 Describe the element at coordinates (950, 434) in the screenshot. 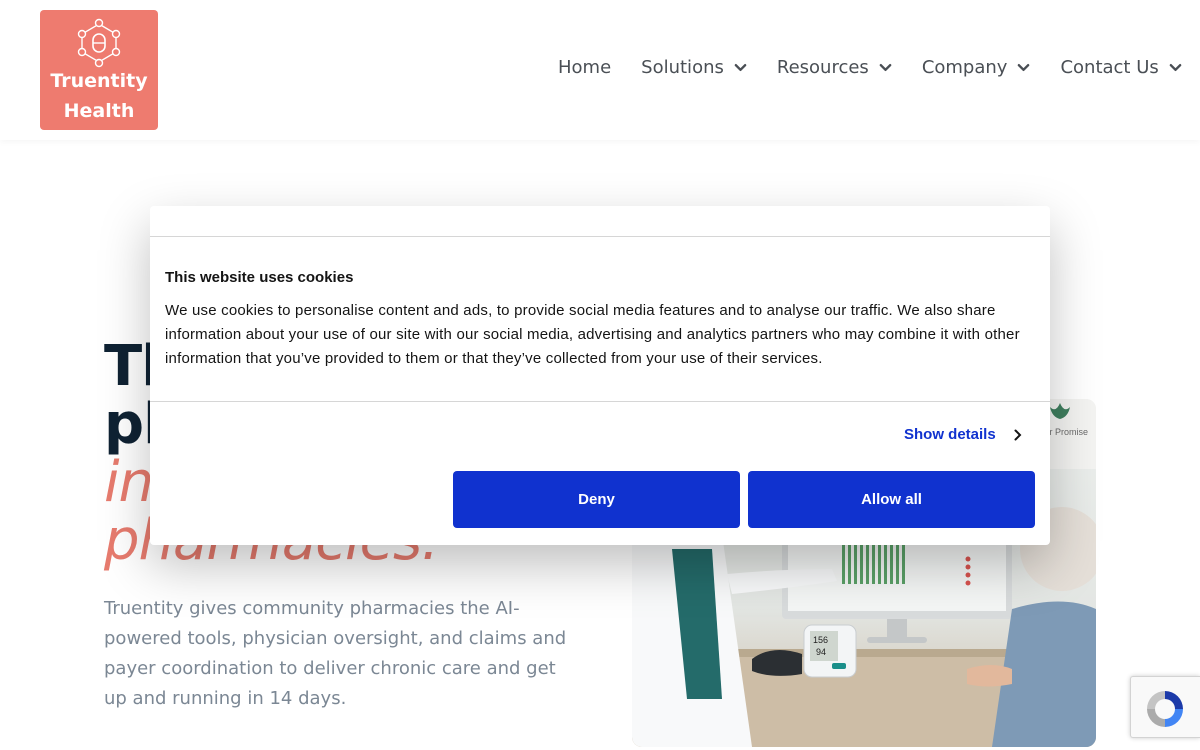

I see `show-details-label: Show details` at that location.